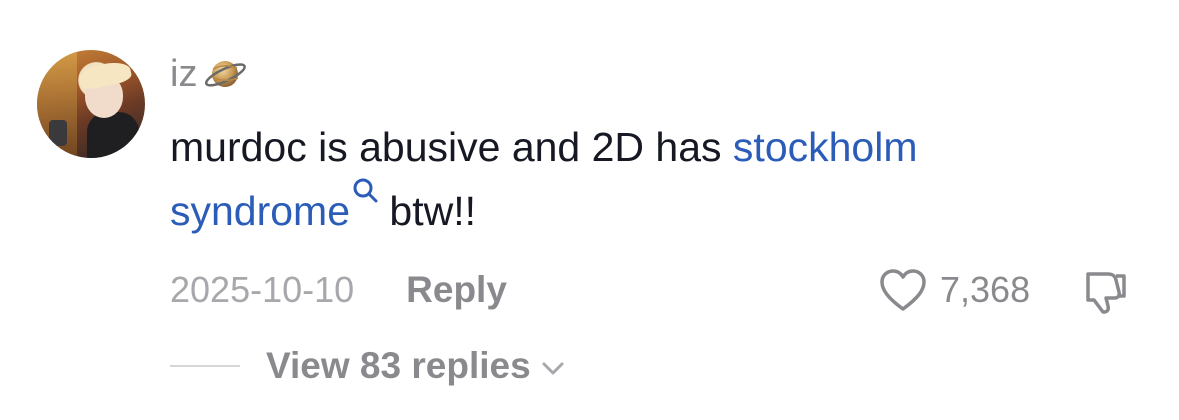 This screenshot has width=1179, height=420. I want to click on reply-button: Reply, so click(456, 290).